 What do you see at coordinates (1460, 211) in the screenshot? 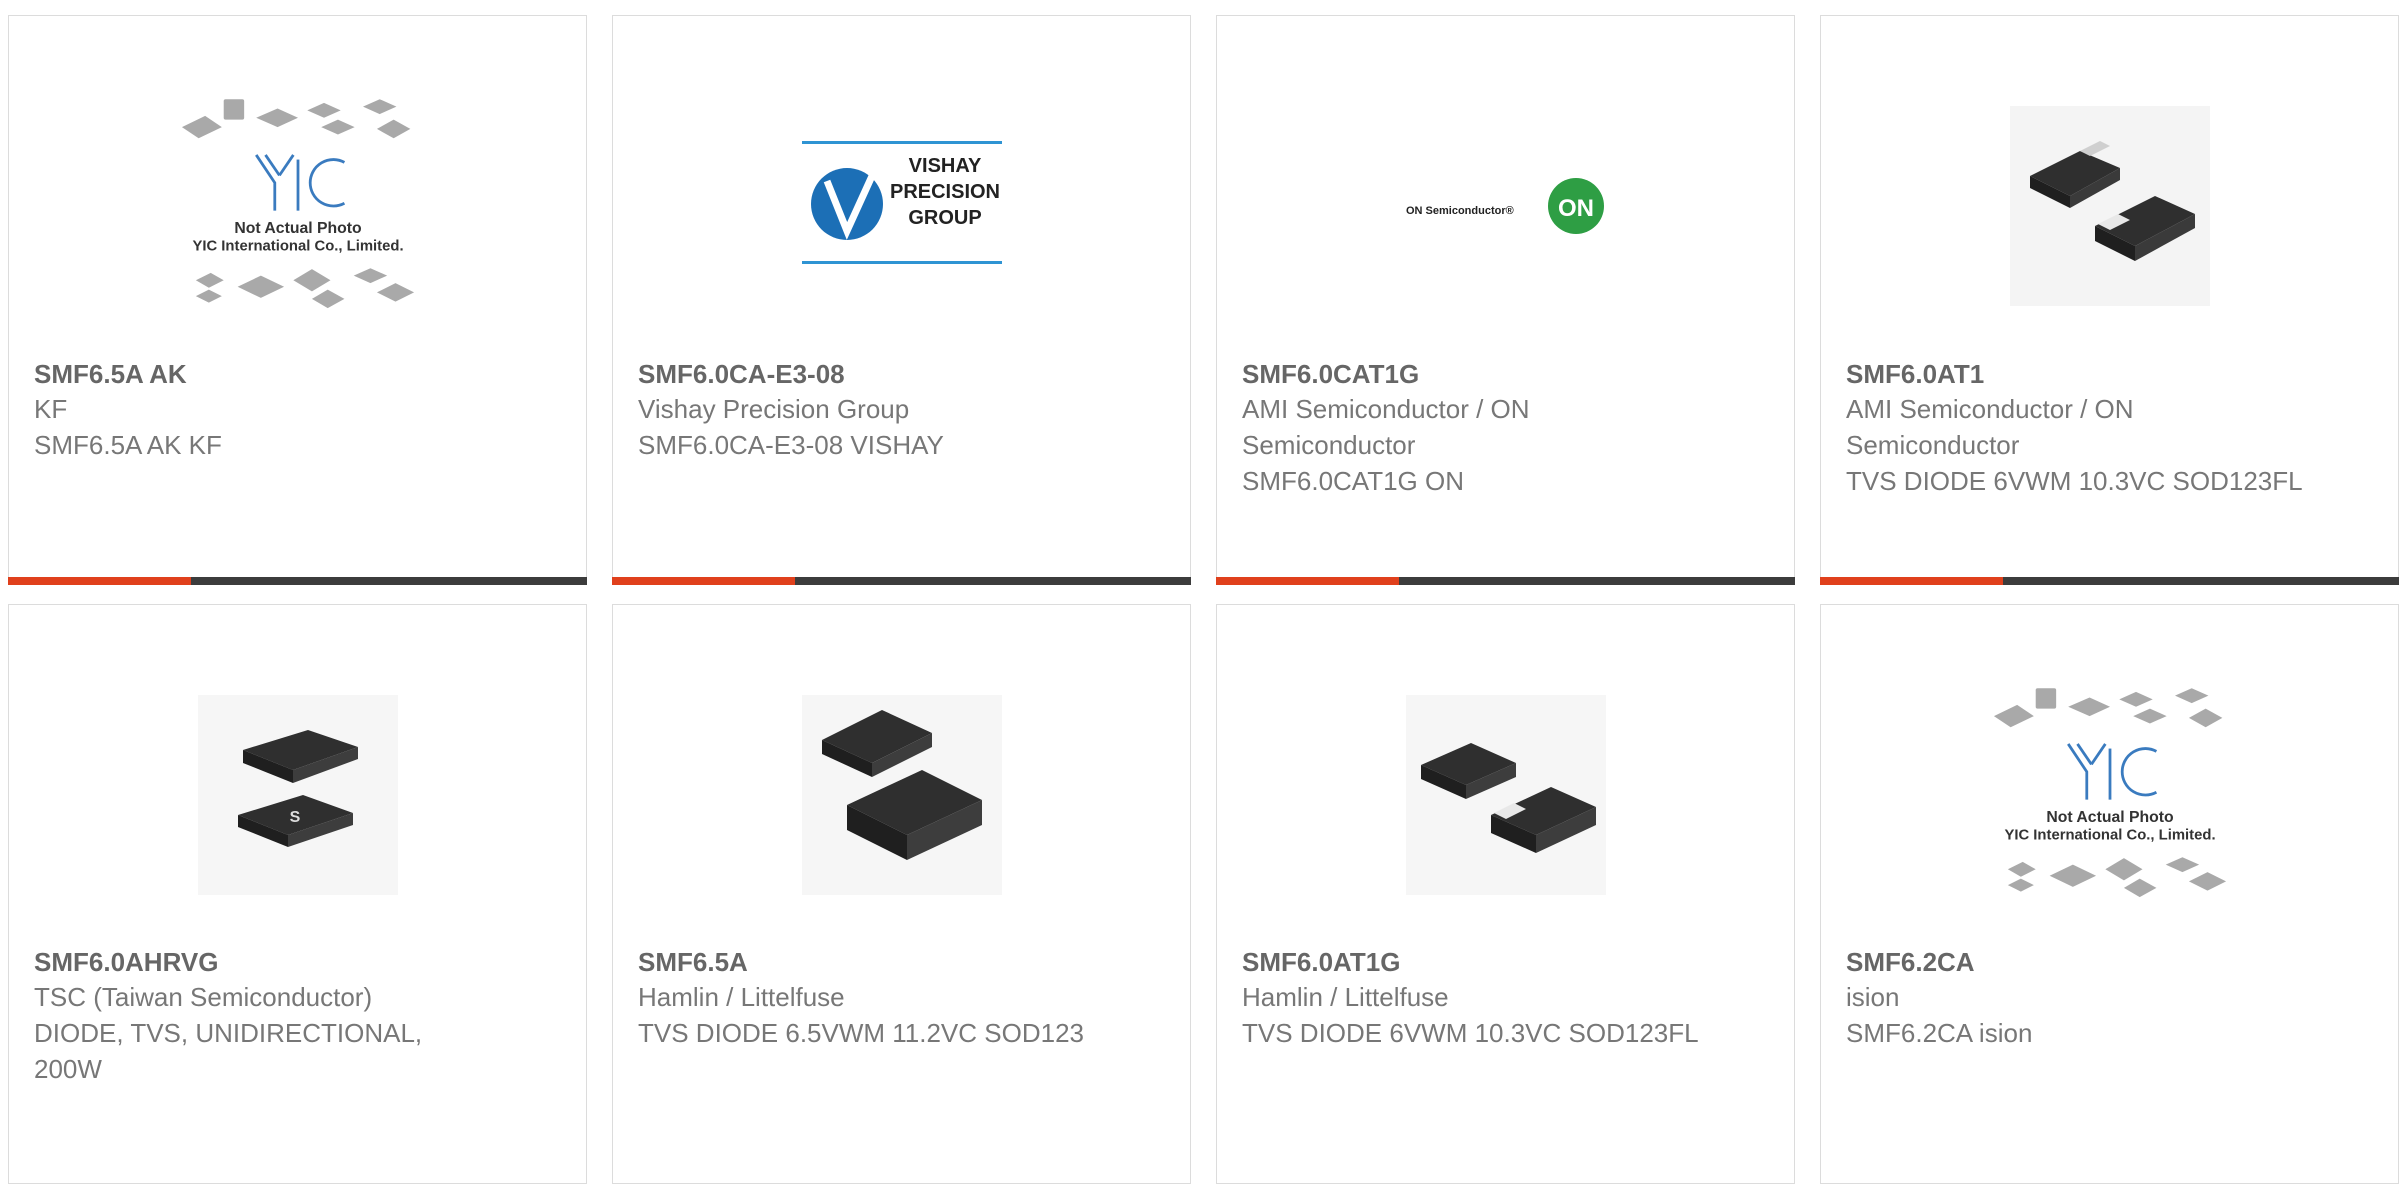
I see `on-logo-text: ON Semiconductor®` at bounding box center [1460, 211].